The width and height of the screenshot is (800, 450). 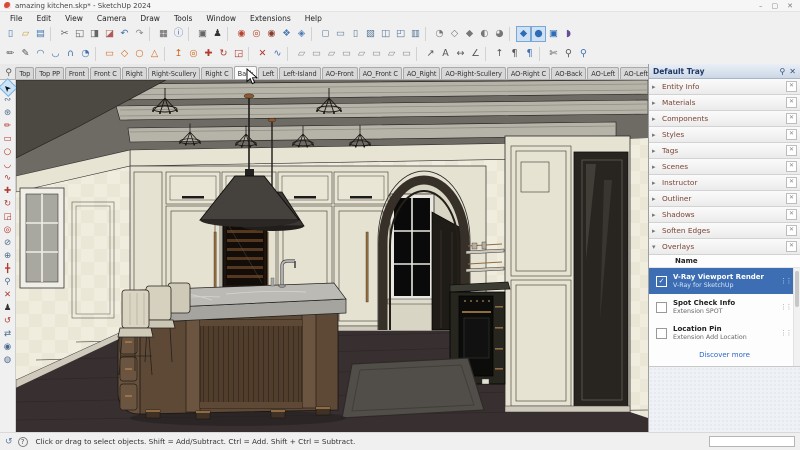 I want to click on plugin-doc-tool-8-icon: ▭, so click(x=406, y=54).